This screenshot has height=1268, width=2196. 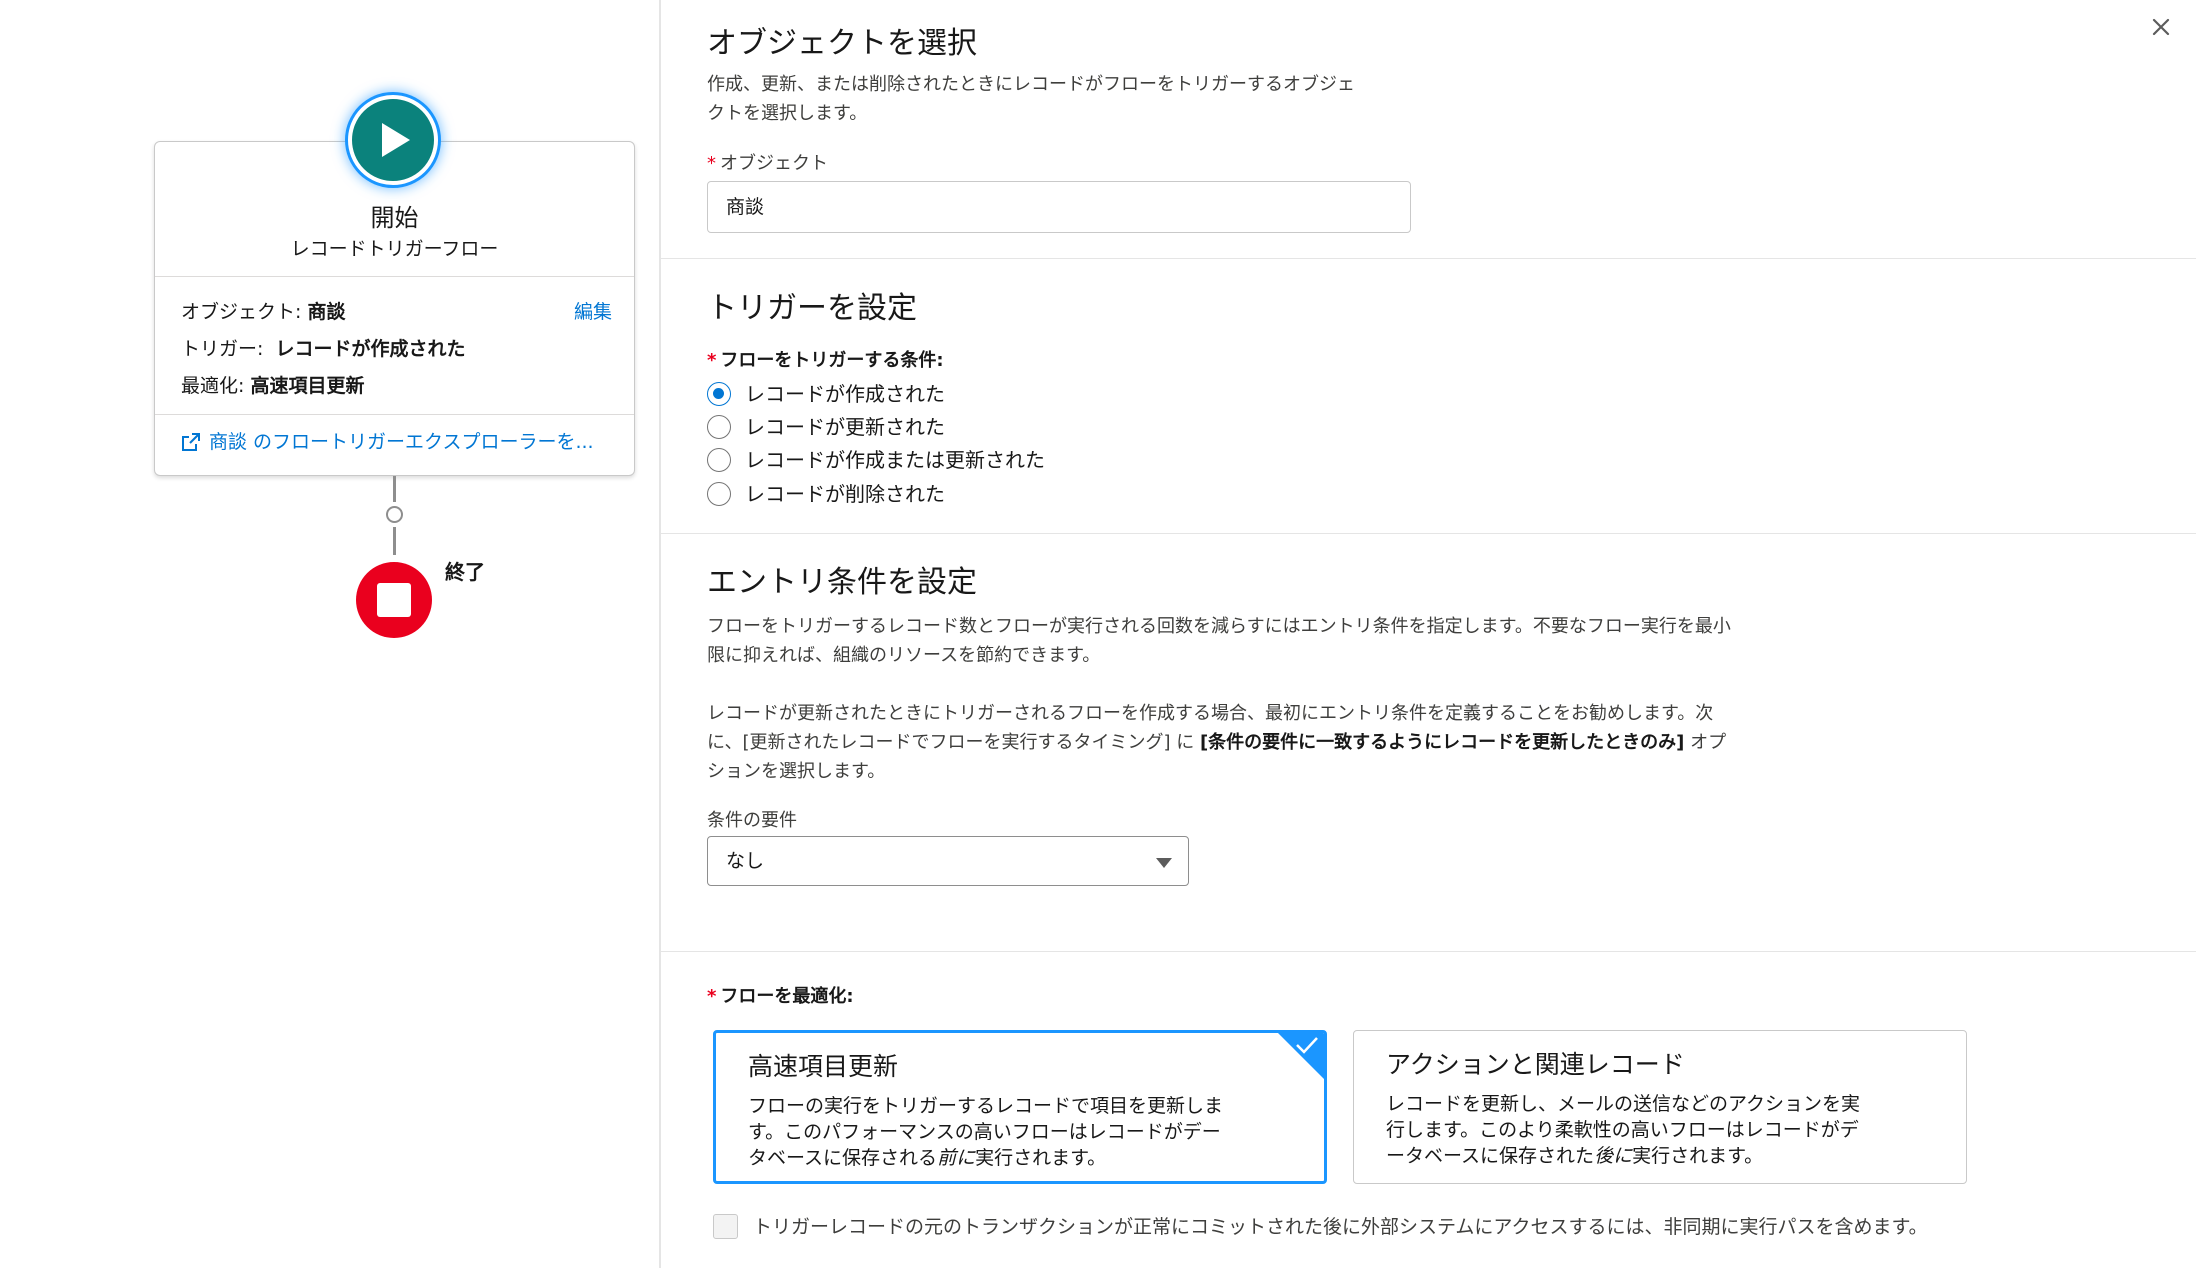 What do you see at coordinates (393, 140) in the screenshot?
I see `start-play-icon` at bounding box center [393, 140].